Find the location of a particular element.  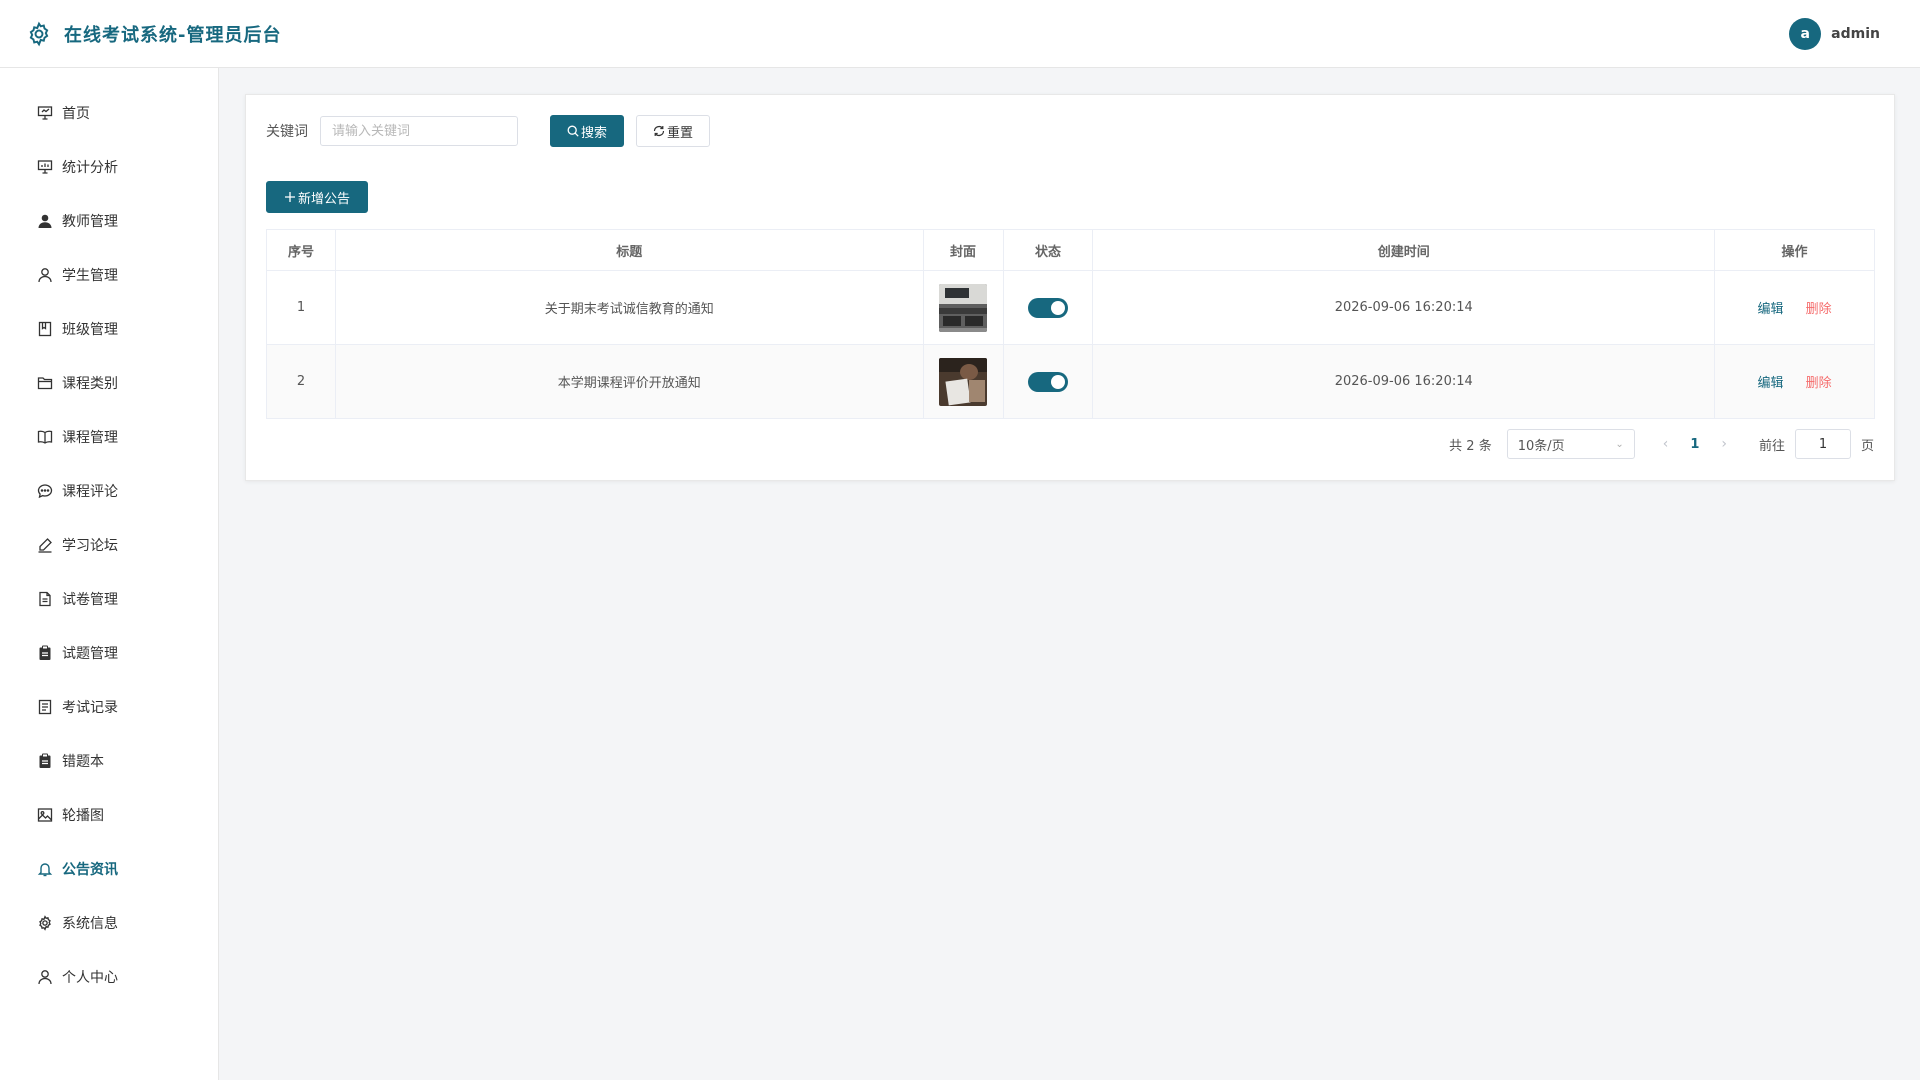

sidebar-item-carousel: 轮播图 is located at coordinates (109, 815).